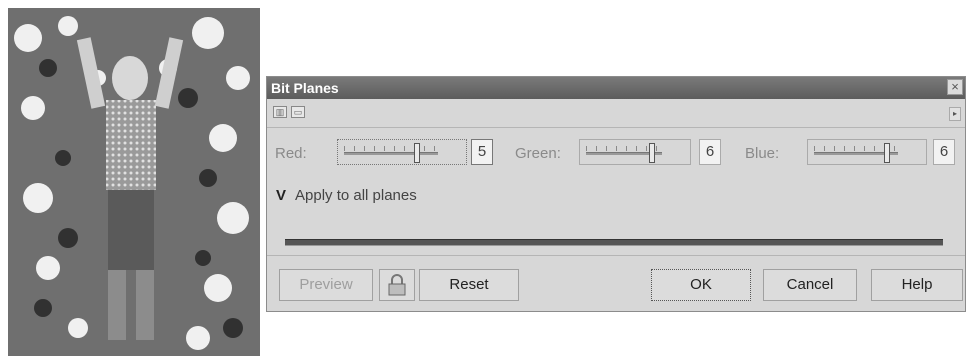  What do you see at coordinates (482, 152) in the screenshot?
I see `red-value-field: 5` at bounding box center [482, 152].